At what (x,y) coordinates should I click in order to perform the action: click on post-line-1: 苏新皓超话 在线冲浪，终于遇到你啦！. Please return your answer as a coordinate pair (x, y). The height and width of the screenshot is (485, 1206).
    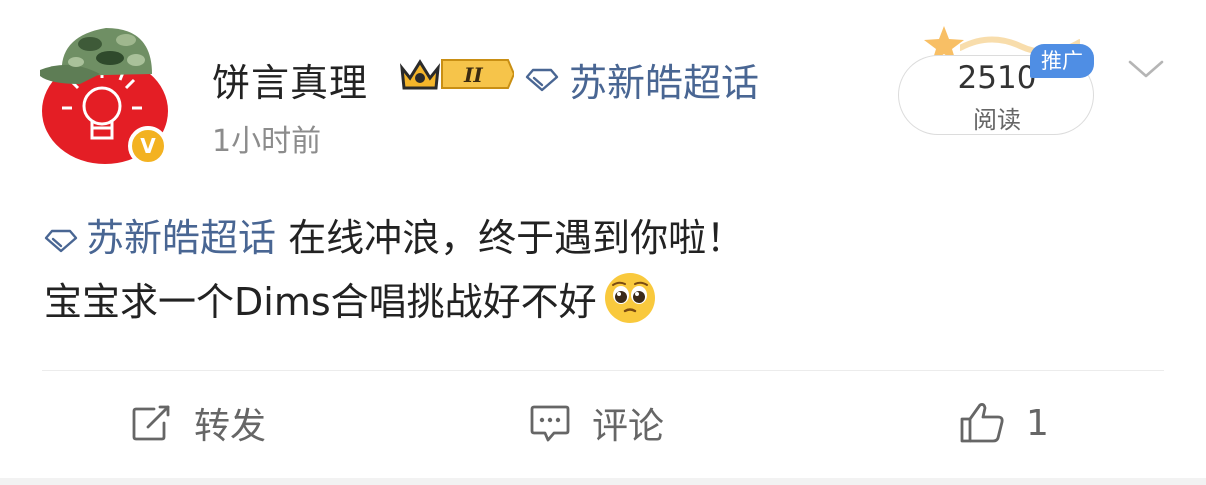
    Looking at the image, I should click on (604, 238).